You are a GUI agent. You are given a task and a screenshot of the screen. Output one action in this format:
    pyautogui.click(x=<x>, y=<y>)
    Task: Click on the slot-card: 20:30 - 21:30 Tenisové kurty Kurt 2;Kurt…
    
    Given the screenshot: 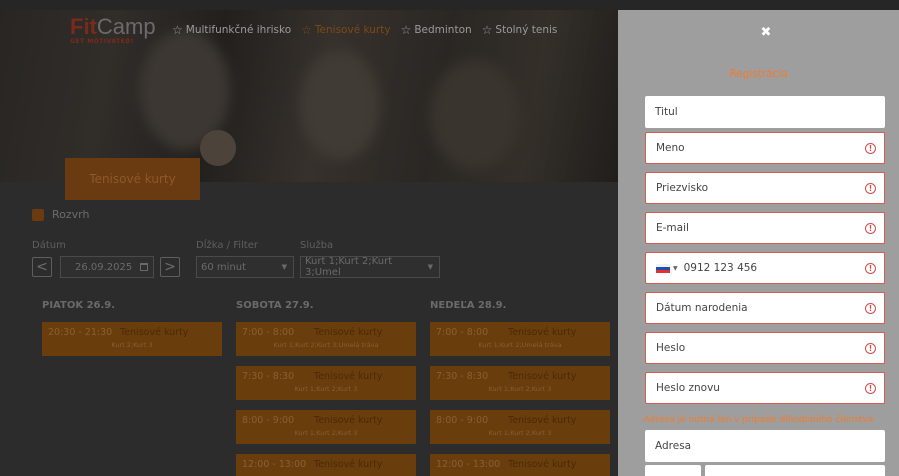 What is the action you would take?
    pyautogui.click(x=132, y=339)
    